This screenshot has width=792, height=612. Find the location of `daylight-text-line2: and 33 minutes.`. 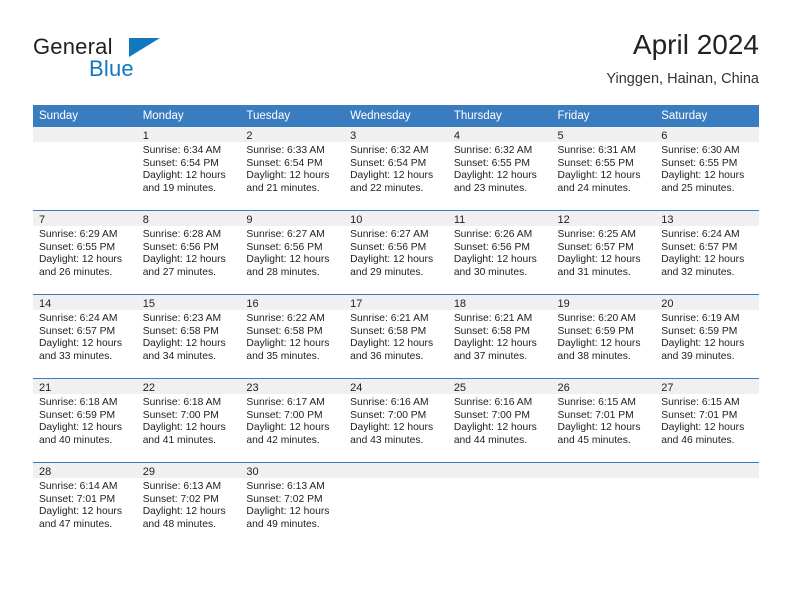

daylight-text-line2: and 33 minutes. is located at coordinates (76, 356).